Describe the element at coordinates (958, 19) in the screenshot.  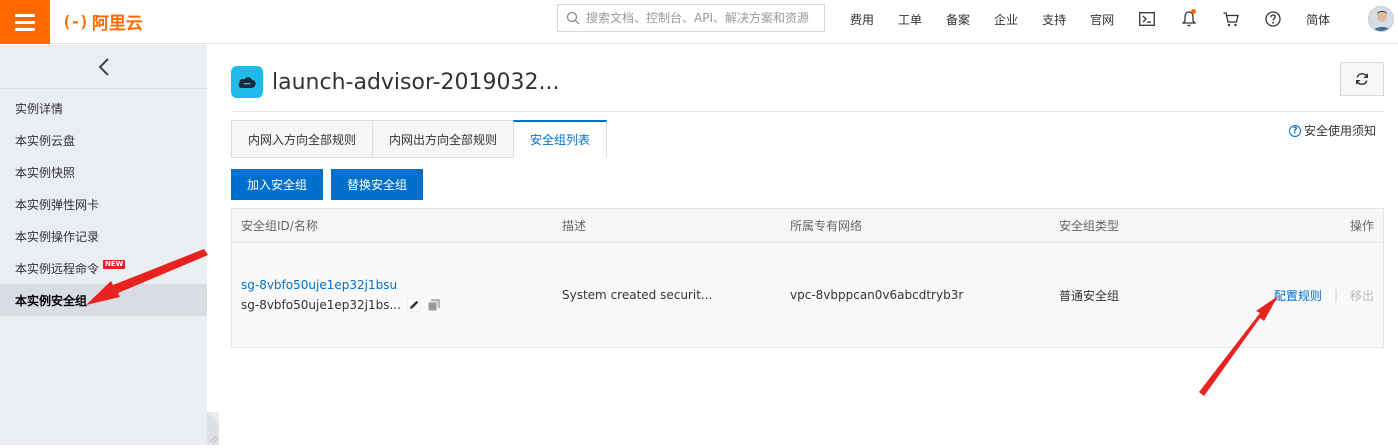
I see `nav-icp: 备案` at that location.